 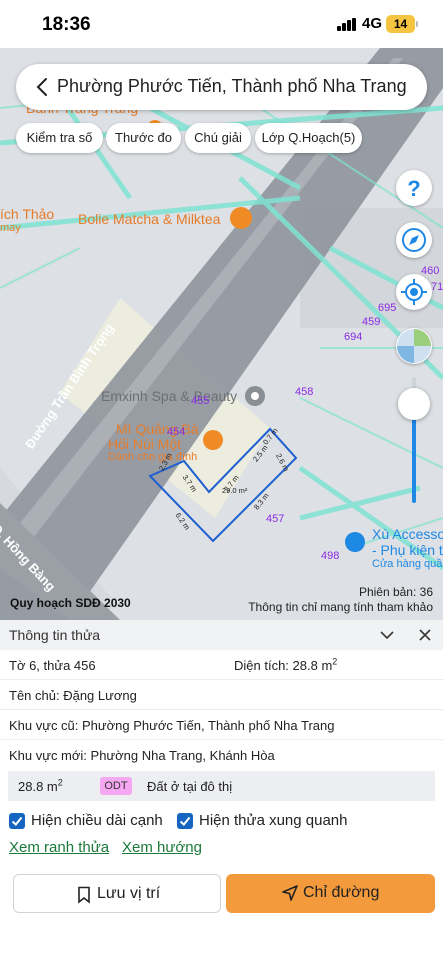 I want to click on status-time: 18:36, so click(x=66, y=24).